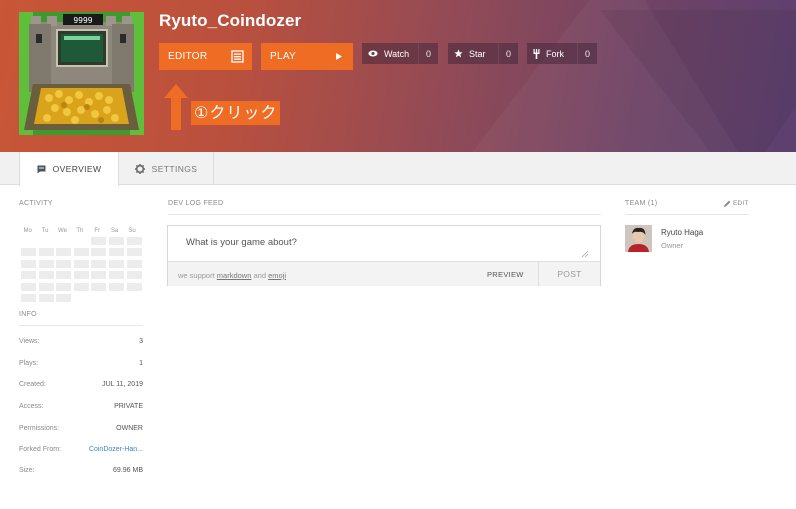 This screenshot has height=509, width=796. What do you see at coordinates (736, 203) in the screenshot?
I see `team-edit-link: EDIT` at bounding box center [736, 203].